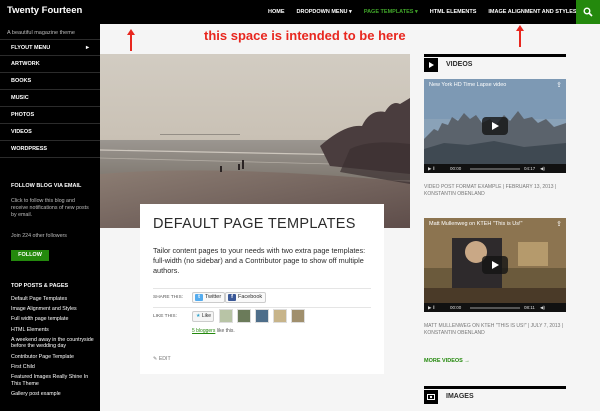 The width and height of the screenshot is (600, 411). What do you see at coordinates (459, 64) in the screenshot?
I see `videos-widget-title: VIDEOS` at bounding box center [459, 64].